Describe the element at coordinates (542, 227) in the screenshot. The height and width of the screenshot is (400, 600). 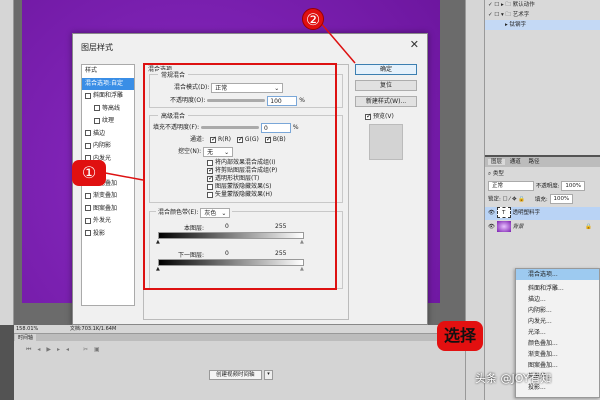
I see `layer-row-background: 👁 背景 🔒` at that location.